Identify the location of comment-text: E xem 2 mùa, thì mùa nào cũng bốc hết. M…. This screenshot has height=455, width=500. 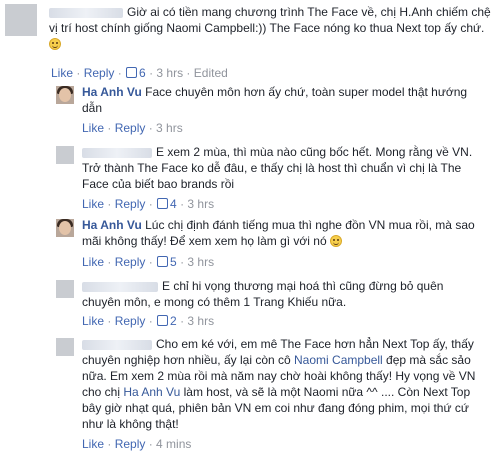
(277, 168).